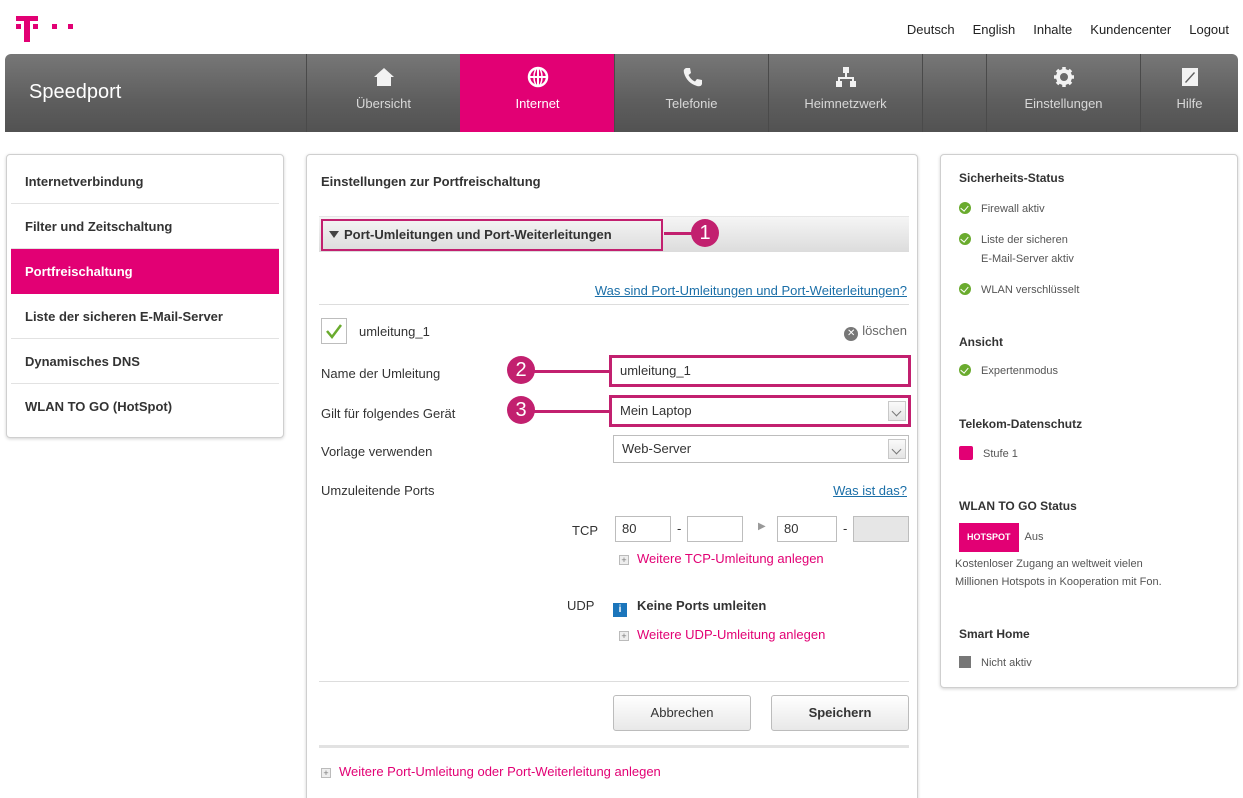 The height and width of the screenshot is (798, 1243). What do you see at coordinates (1018, 506) in the screenshot?
I see `wlan-to-go-title: WLAN TO GO Status` at bounding box center [1018, 506].